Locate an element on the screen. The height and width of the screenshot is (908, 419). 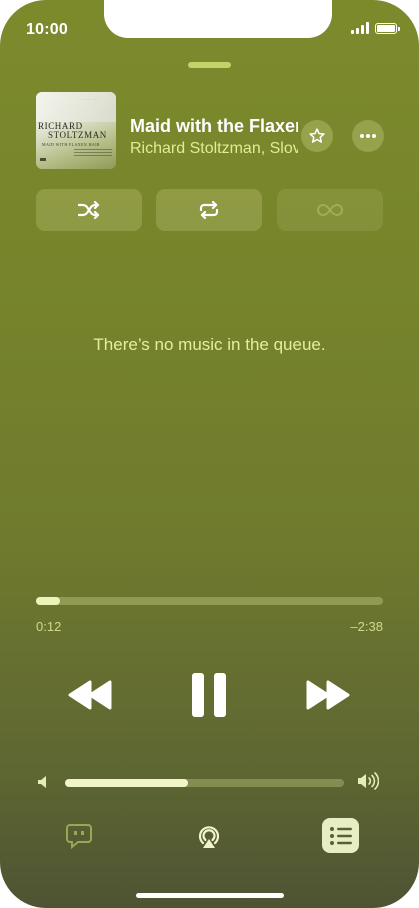
volume-slider is located at coordinates (204, 783).